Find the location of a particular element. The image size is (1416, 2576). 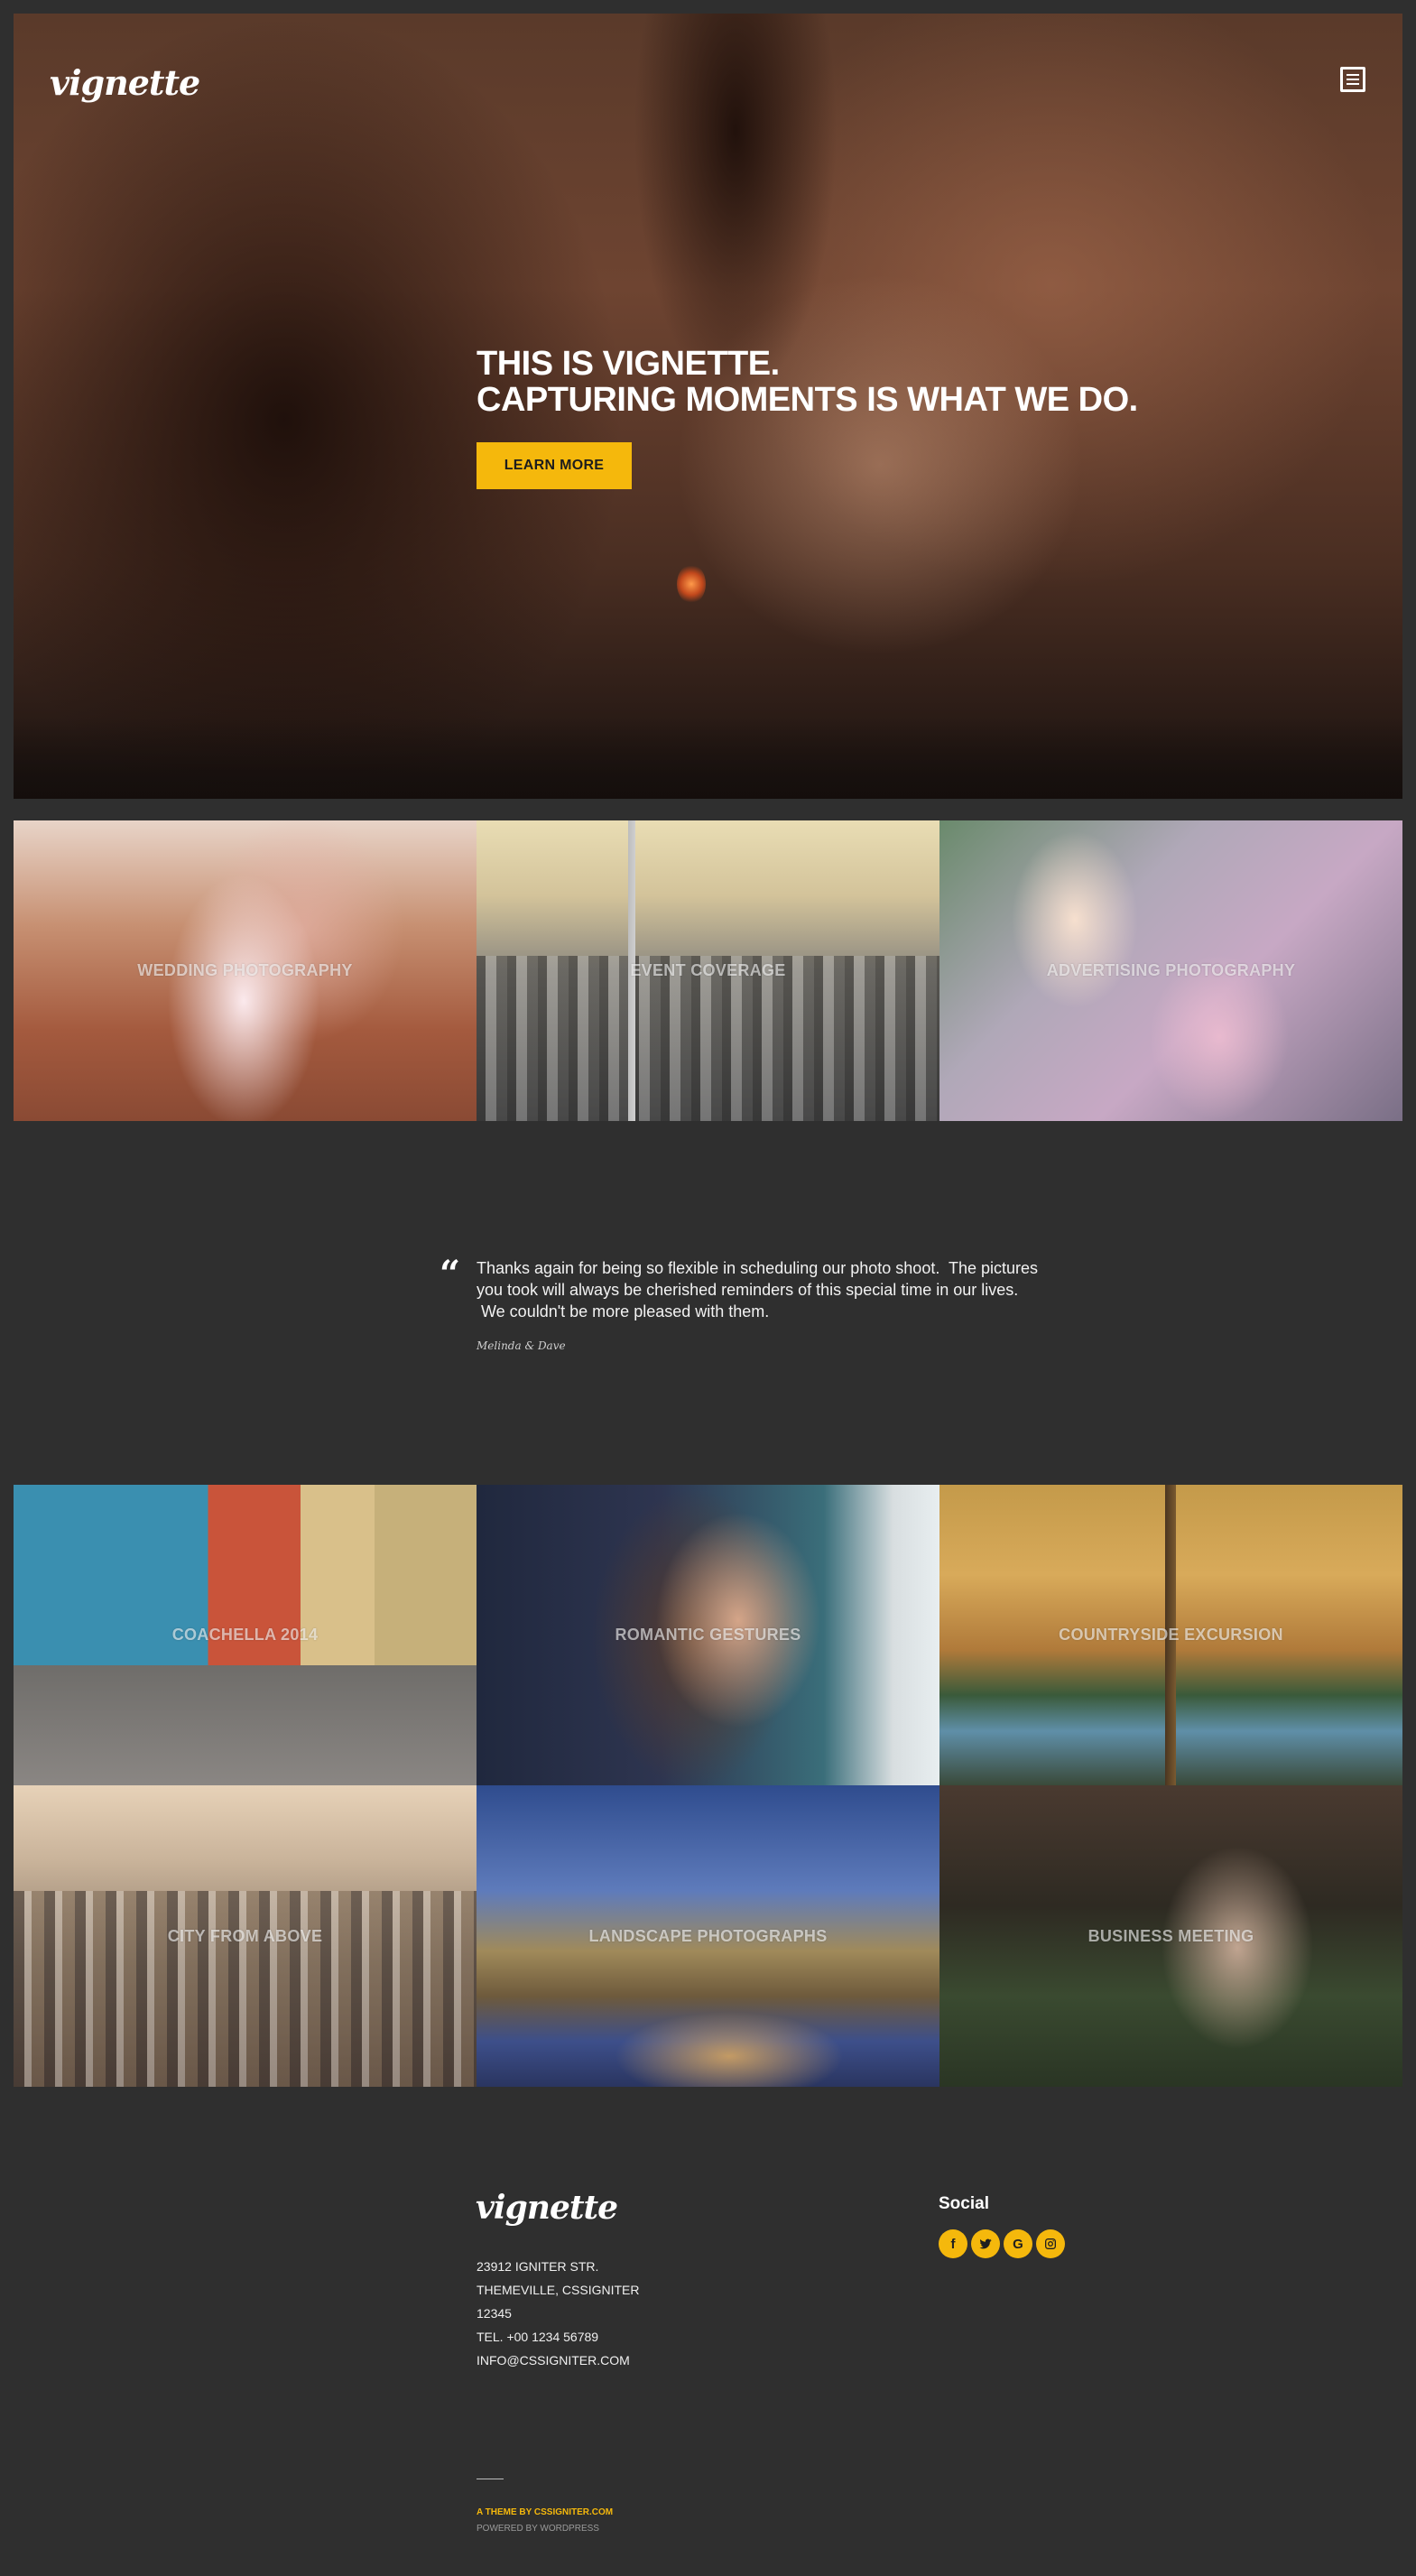

instagram-link is located at coordinates (1050, 2243).